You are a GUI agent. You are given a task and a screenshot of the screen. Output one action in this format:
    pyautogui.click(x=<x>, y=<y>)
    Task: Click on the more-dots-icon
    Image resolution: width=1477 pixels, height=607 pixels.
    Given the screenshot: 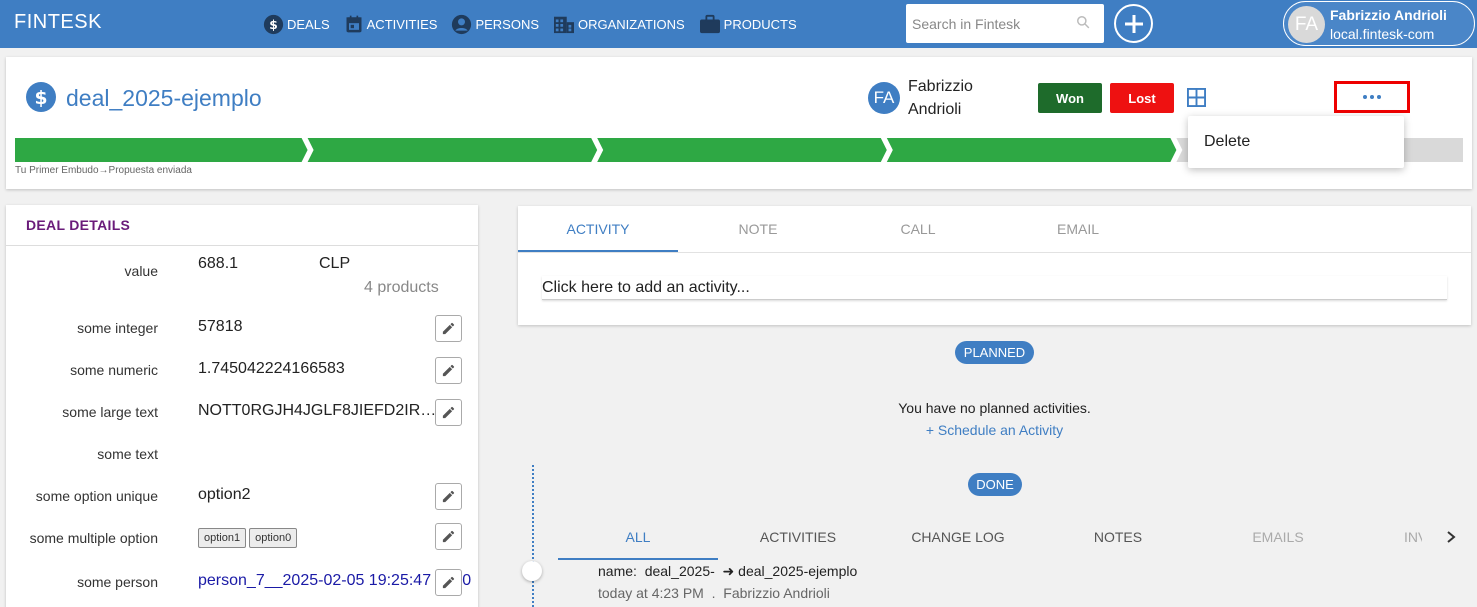 What is the action you would take?
    pyautogui.click(x=1365, y=97)
    